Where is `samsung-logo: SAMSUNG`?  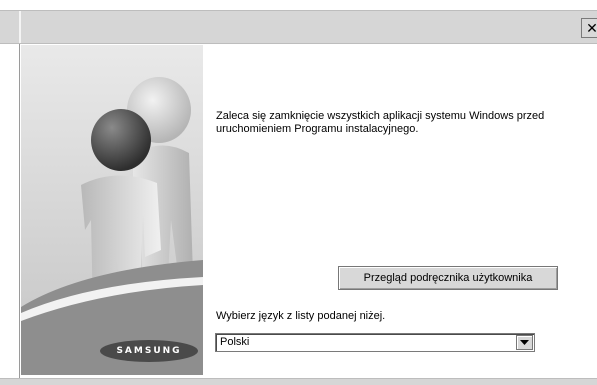
samsung-logo: SAMSUNG is located at coordinates (149, 351).